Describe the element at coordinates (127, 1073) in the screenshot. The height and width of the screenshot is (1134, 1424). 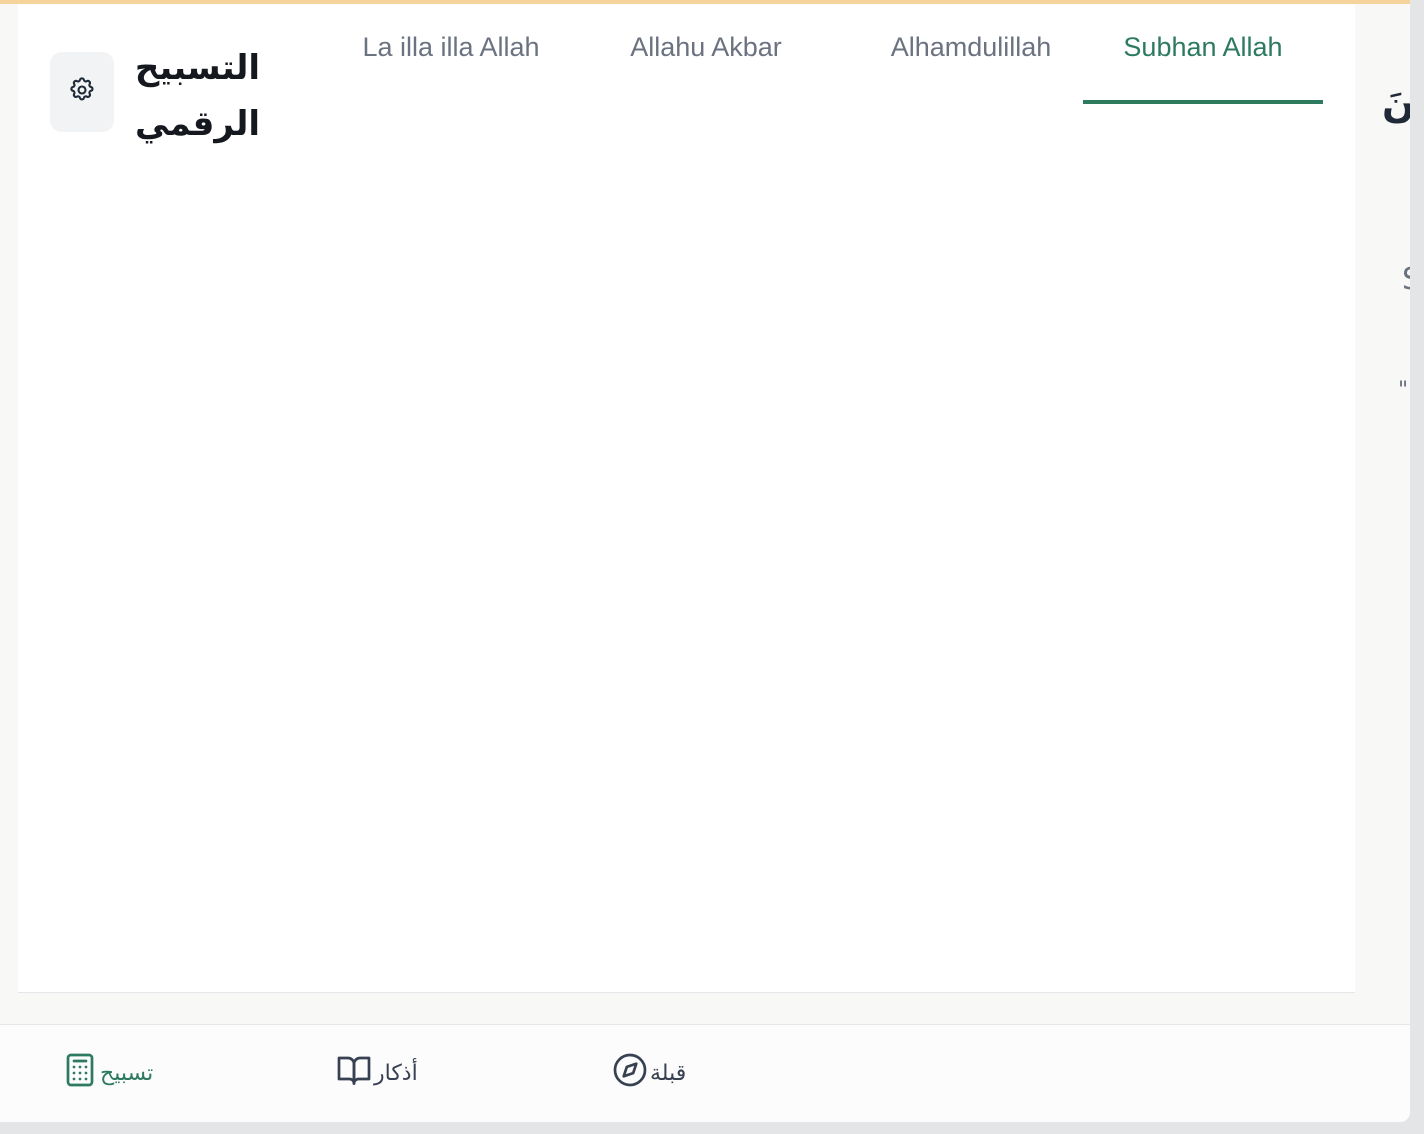
I see `nav-label-tasbih: تسبيح` at that location.